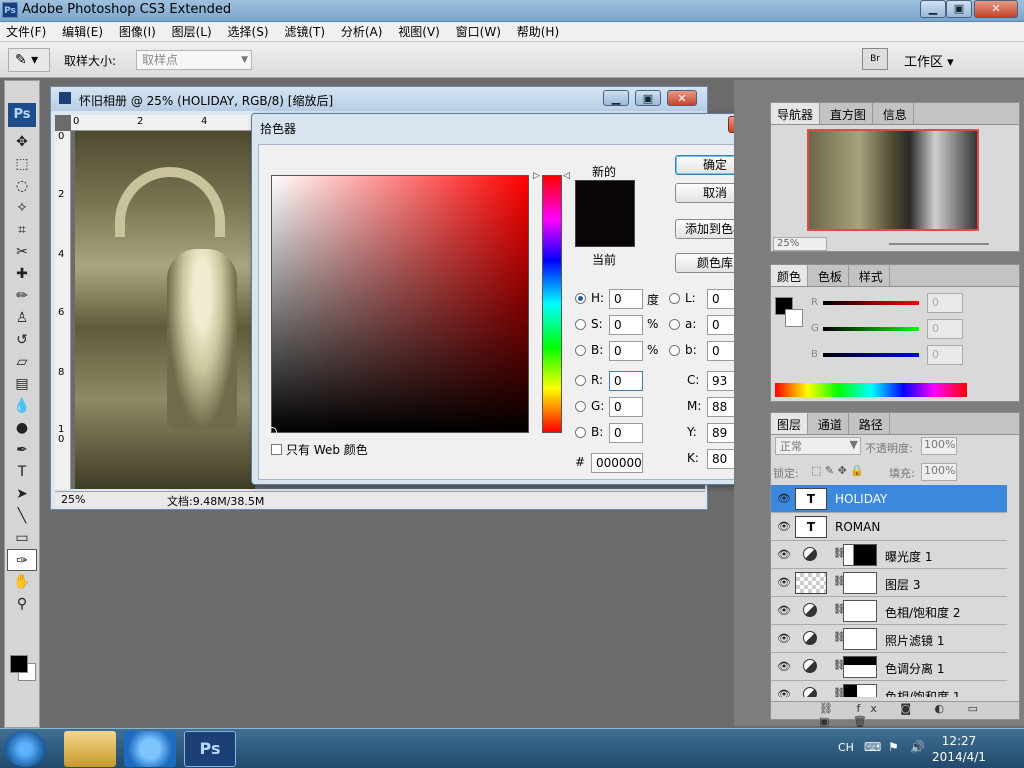  I want to click on navigator-zoom-input: 25%, so click(800, 244).